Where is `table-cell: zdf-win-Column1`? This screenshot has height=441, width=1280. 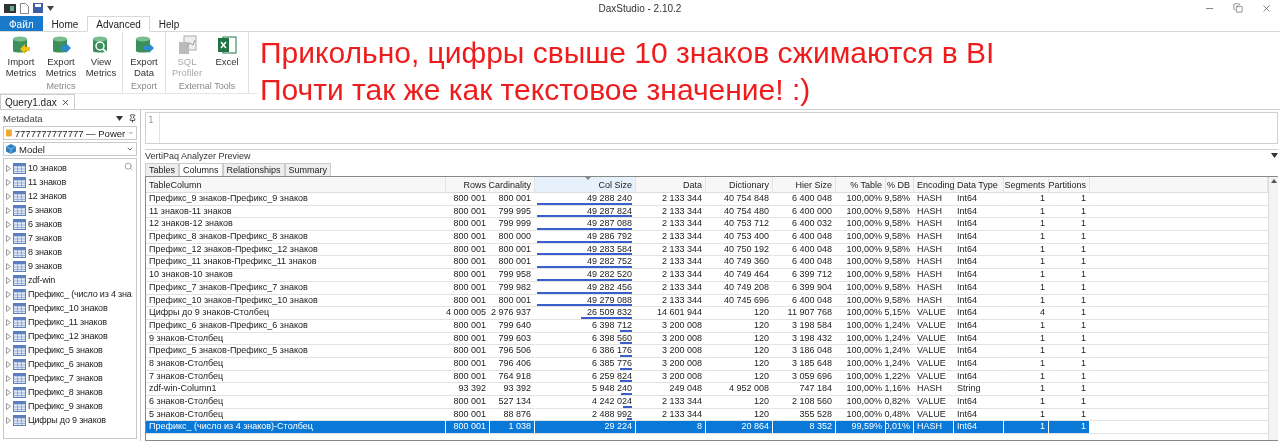 table-cell: zdf-win-Column1 is located at coordinates (296, 389).